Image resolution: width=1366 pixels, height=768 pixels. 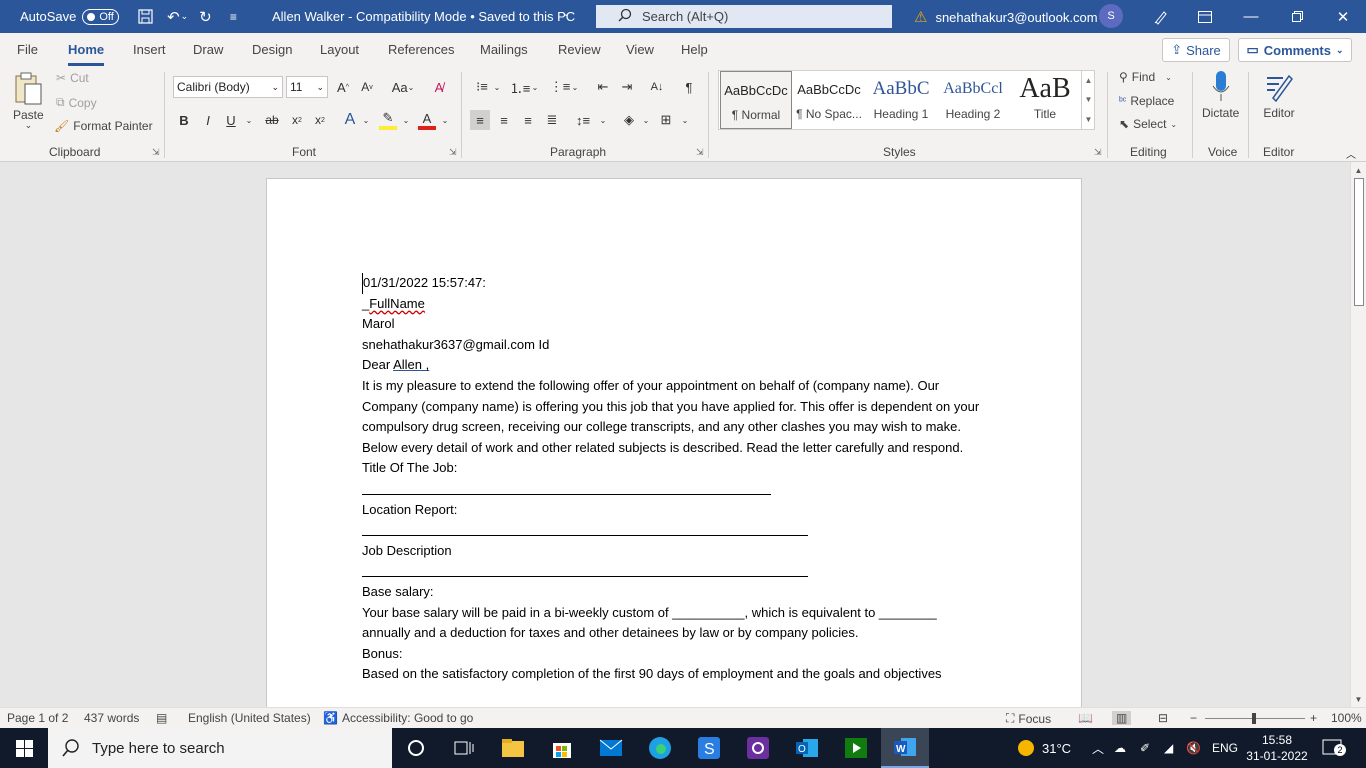 What do you see at coordinates (1359, 242) in the screenshot?
I see `scroll-thumb` at bounding box center [1359, 242].